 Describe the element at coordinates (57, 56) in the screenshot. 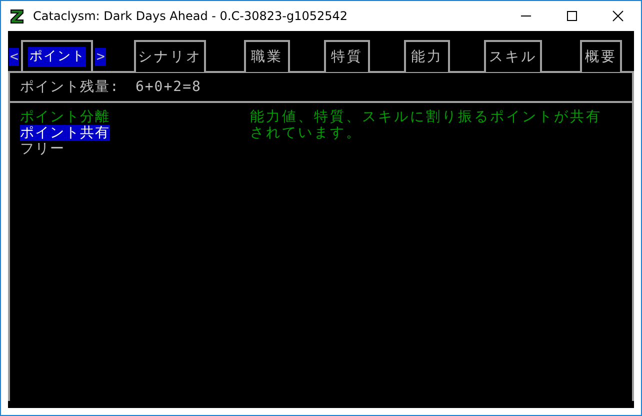

I see `tab: ポイント` at that location.